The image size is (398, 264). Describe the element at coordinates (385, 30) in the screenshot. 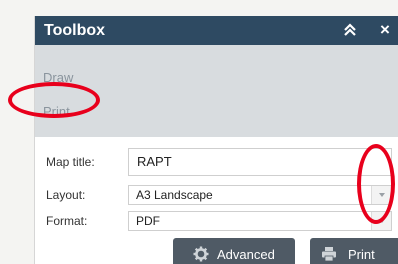

I see `close-icon: ×` at that location.